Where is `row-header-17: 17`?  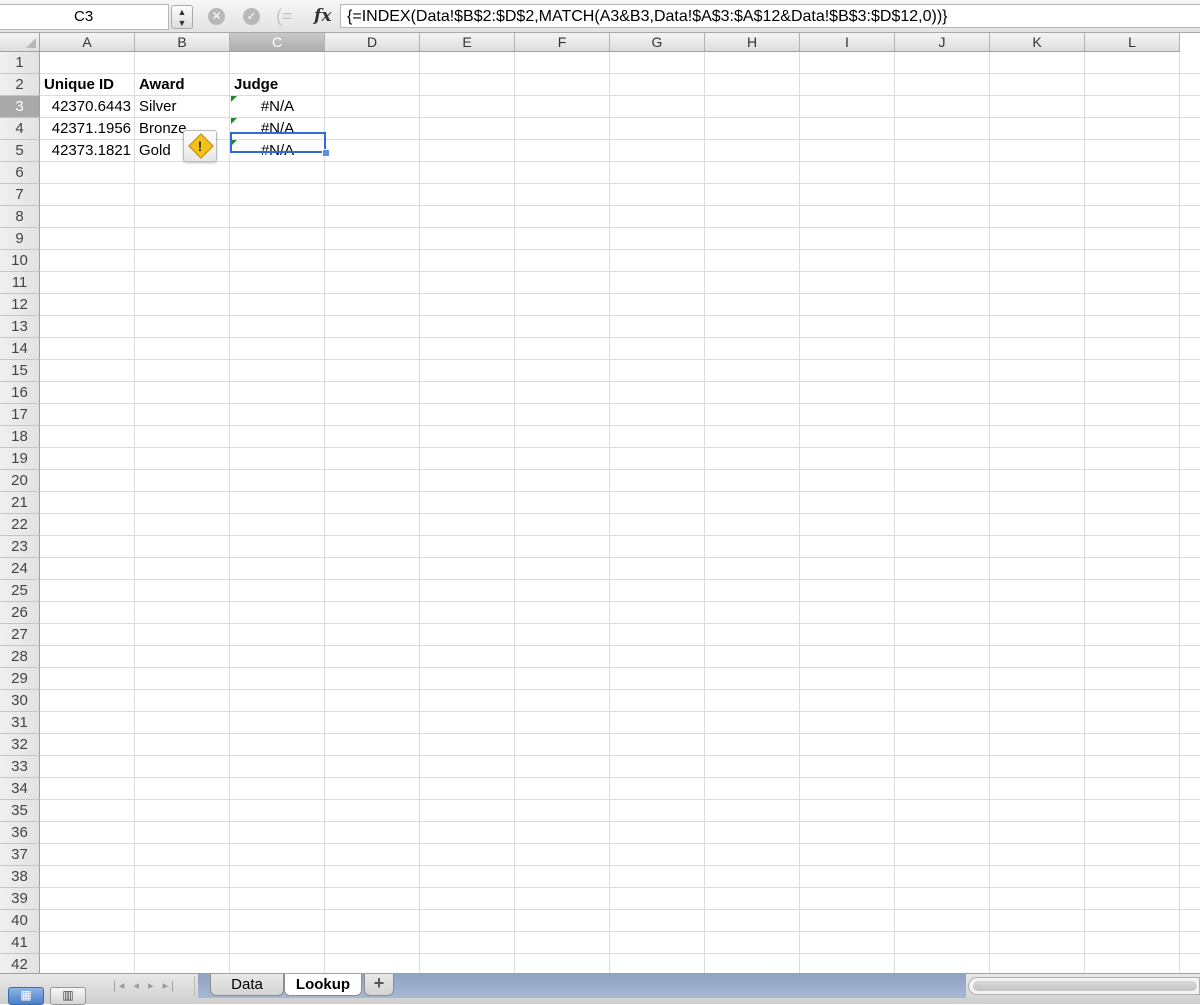
row-header-17: 17 is located at coordinates (20, 415).